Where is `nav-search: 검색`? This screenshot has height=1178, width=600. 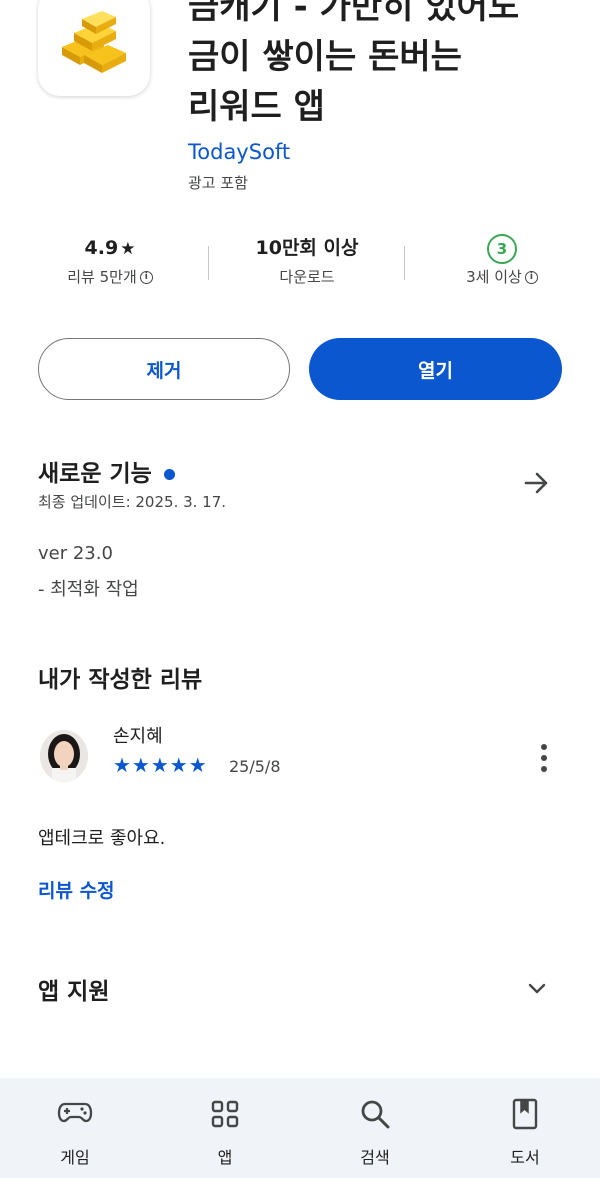 nav-search: 검색 is located at coordinates (375, 1128).